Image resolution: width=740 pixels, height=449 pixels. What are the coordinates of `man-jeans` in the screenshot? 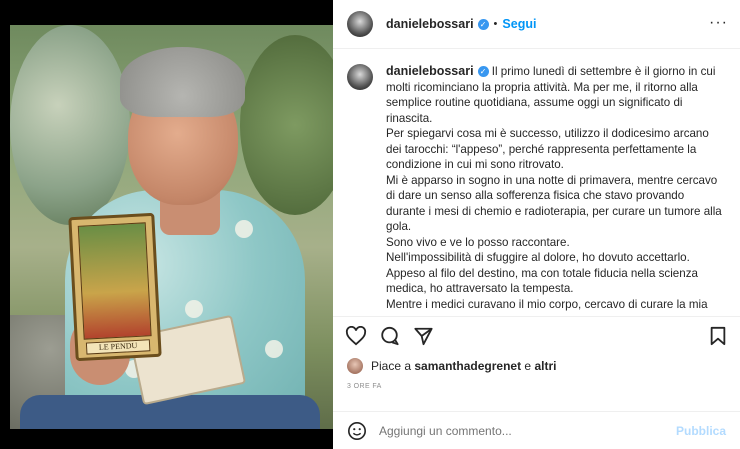 It's located at (170, 412).